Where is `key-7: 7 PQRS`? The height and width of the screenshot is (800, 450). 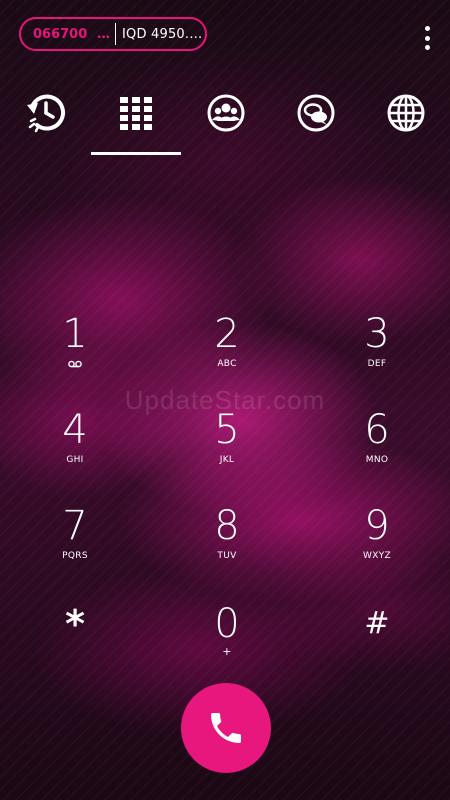 key-7: 7 PQRS is located at coordinates (75, 544).